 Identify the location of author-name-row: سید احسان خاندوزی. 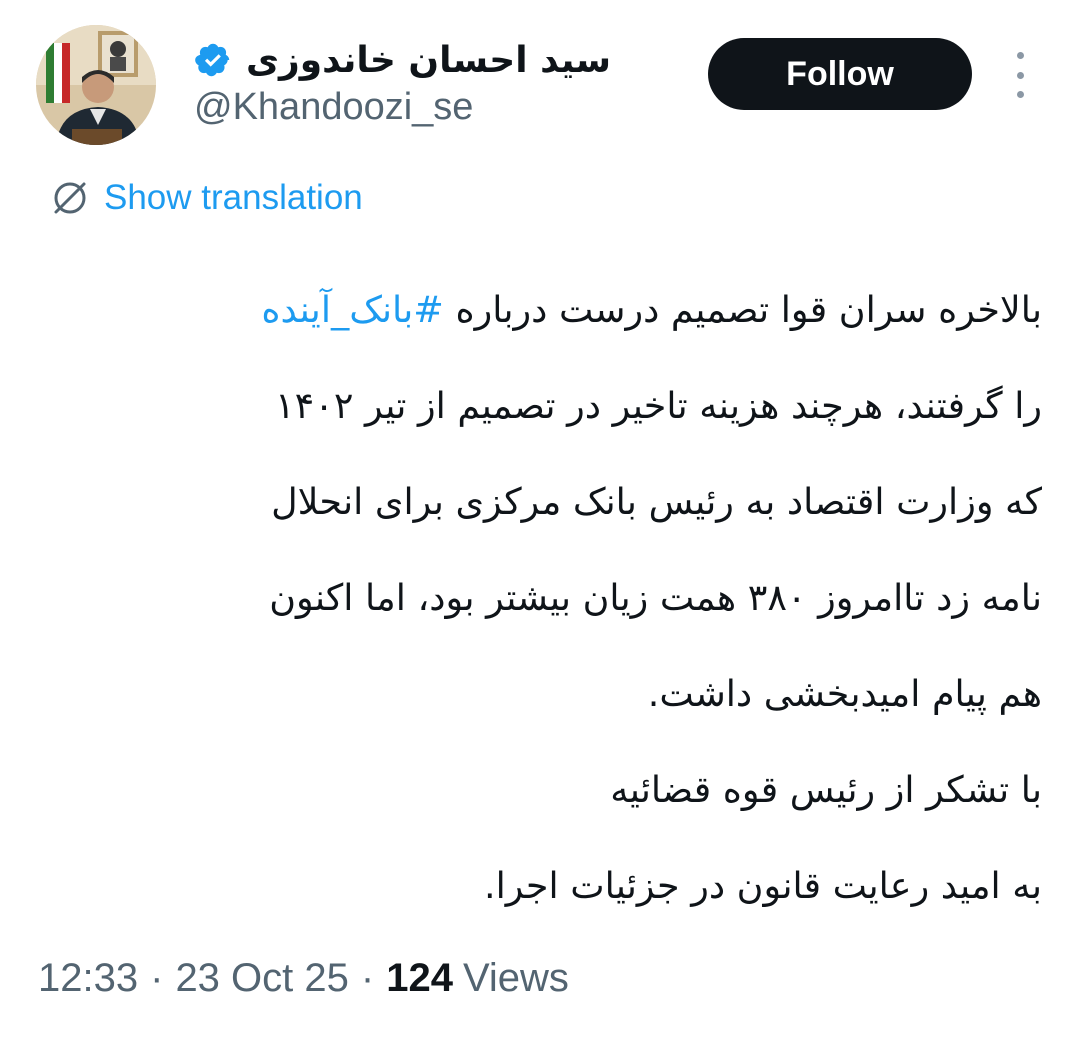
(402, 60).